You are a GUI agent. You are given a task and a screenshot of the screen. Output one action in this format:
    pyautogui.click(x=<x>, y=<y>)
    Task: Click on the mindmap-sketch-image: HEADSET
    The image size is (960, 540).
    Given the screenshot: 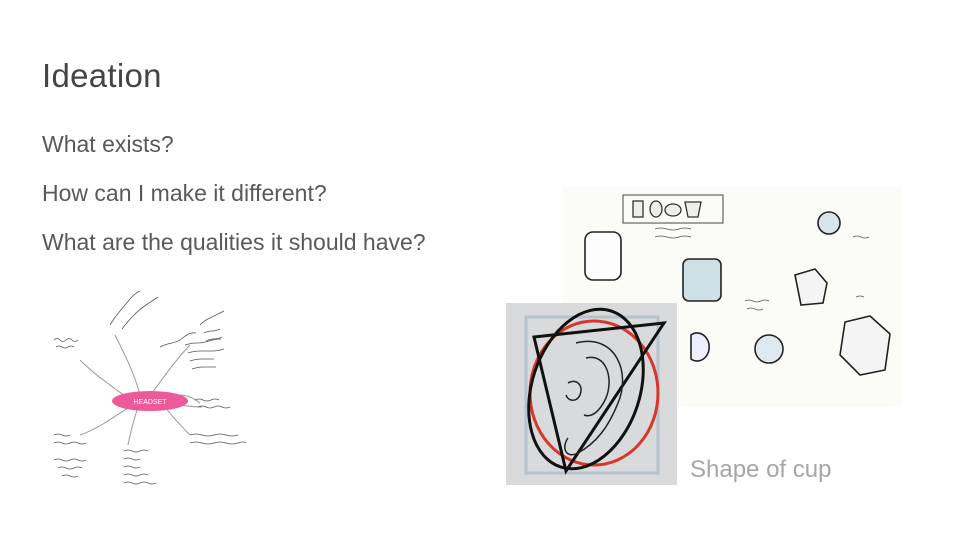 What is the action you would take?
    pyautogui.click(x=160, y=402)
    